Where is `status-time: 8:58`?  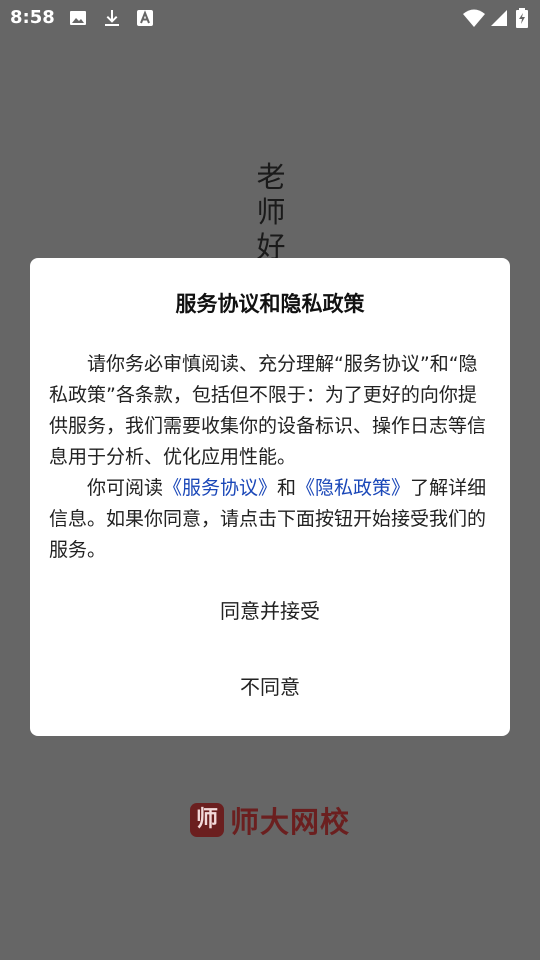
status-time: 8:58 is located at coordinates (32, 17).